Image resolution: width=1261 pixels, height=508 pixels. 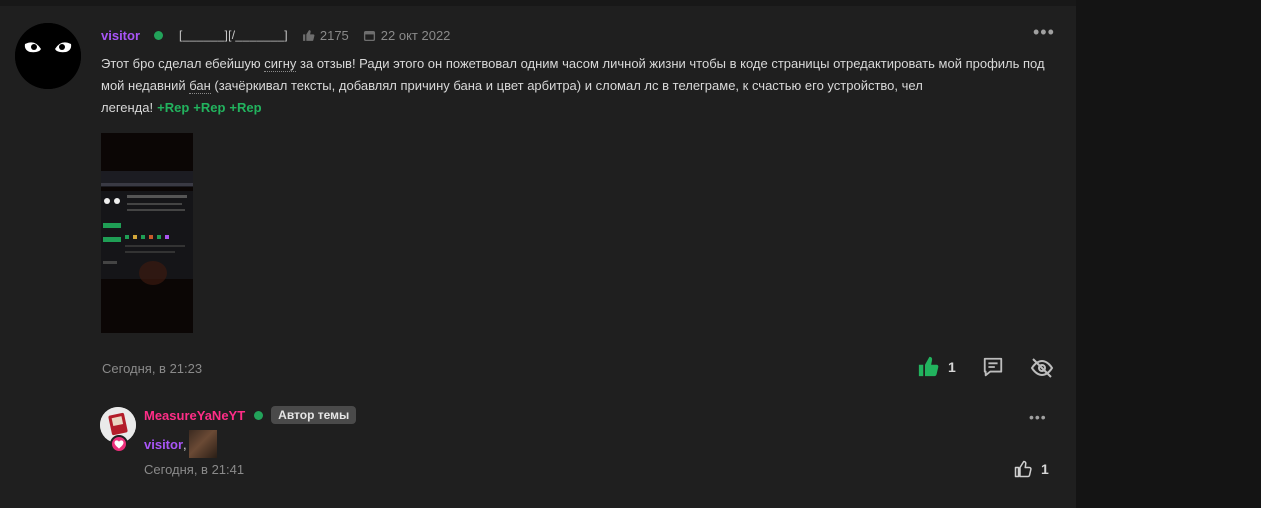 I want to click on heart-icon, so click(x=119, y=444).